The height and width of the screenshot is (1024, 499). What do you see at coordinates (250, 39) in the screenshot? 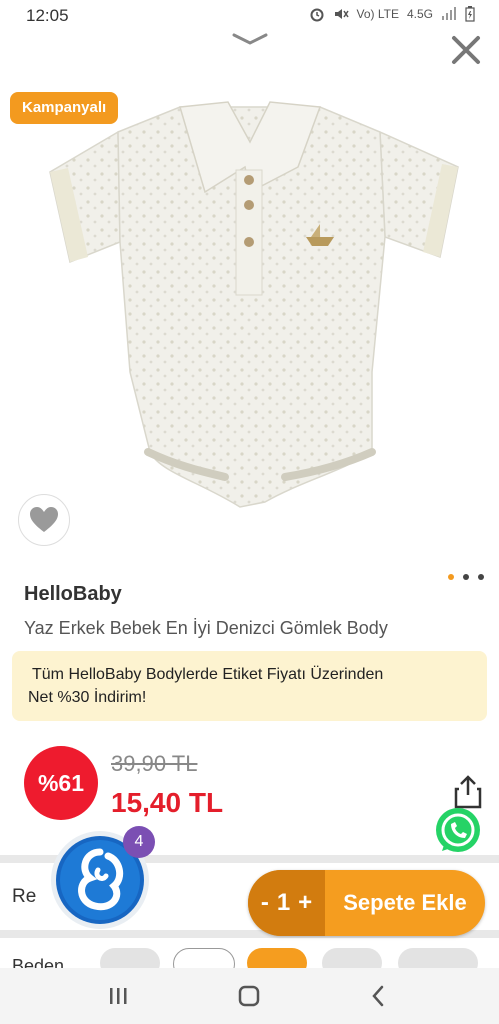
I see `collapse-chevron-icon` at bounding box center [250, 39].